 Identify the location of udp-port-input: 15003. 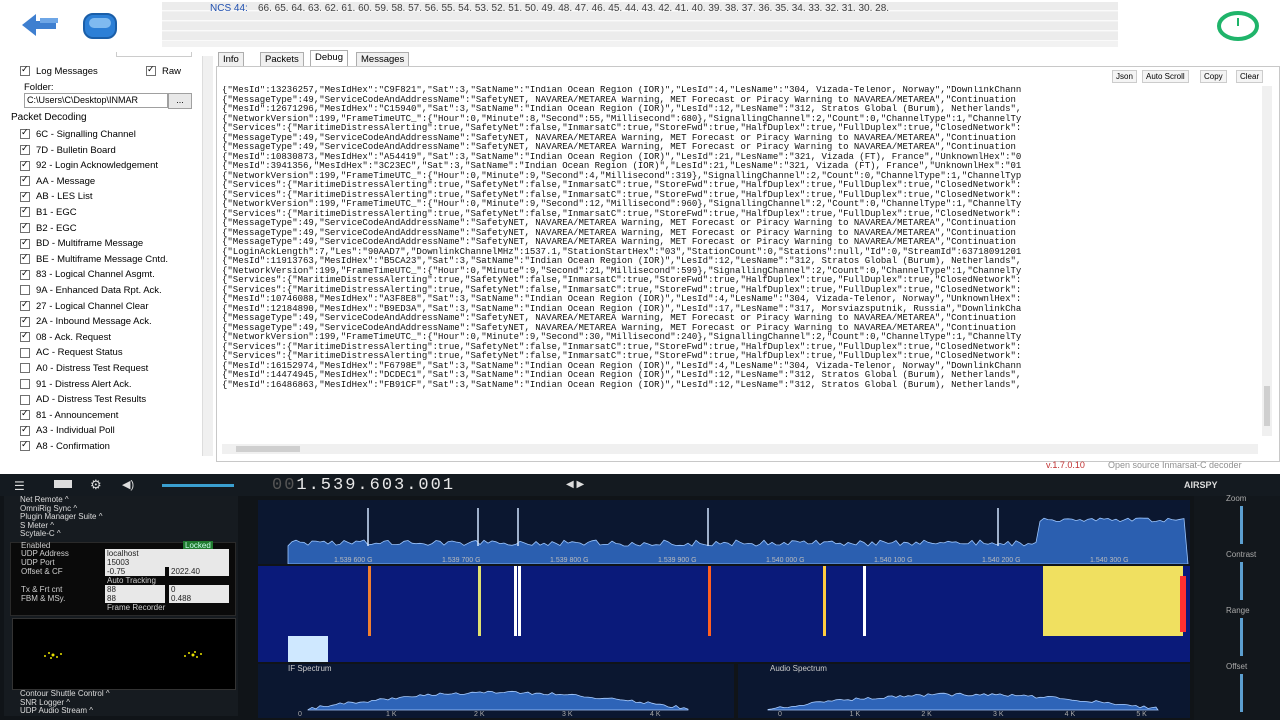
(167, 562).